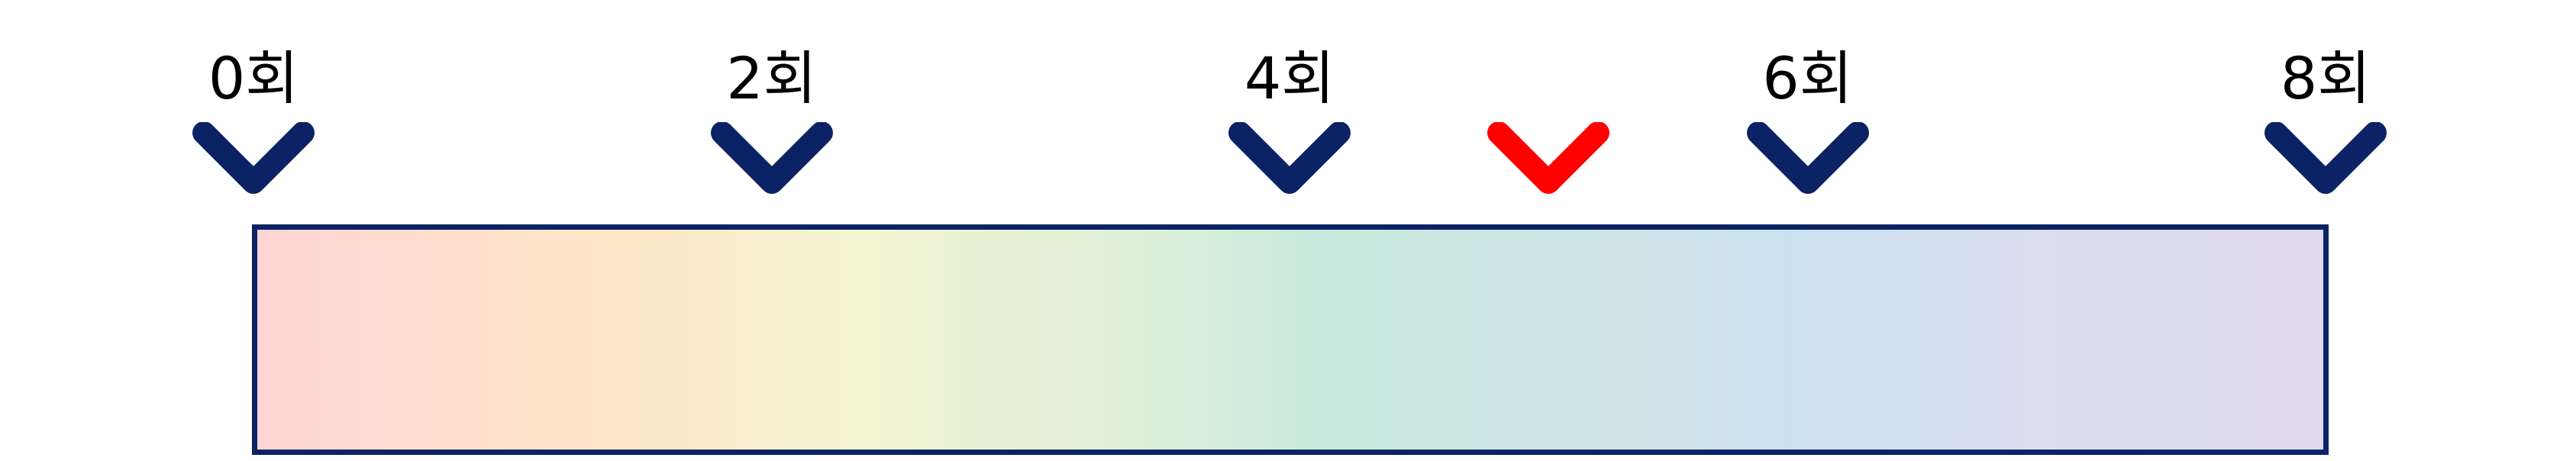  What do you see at coordinates (771, 78) in the screenshot?
I see `tick-label-2: 2회` at bounding box center [771, 78].